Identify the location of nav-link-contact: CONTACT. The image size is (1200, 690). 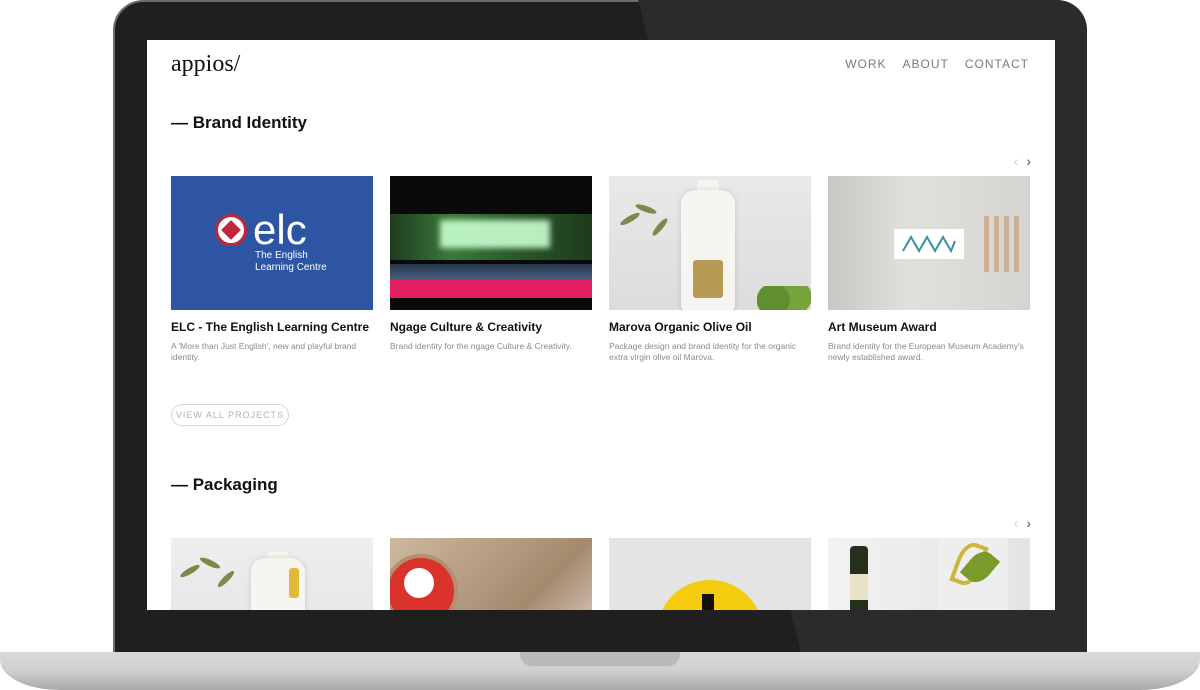
(997, 64).